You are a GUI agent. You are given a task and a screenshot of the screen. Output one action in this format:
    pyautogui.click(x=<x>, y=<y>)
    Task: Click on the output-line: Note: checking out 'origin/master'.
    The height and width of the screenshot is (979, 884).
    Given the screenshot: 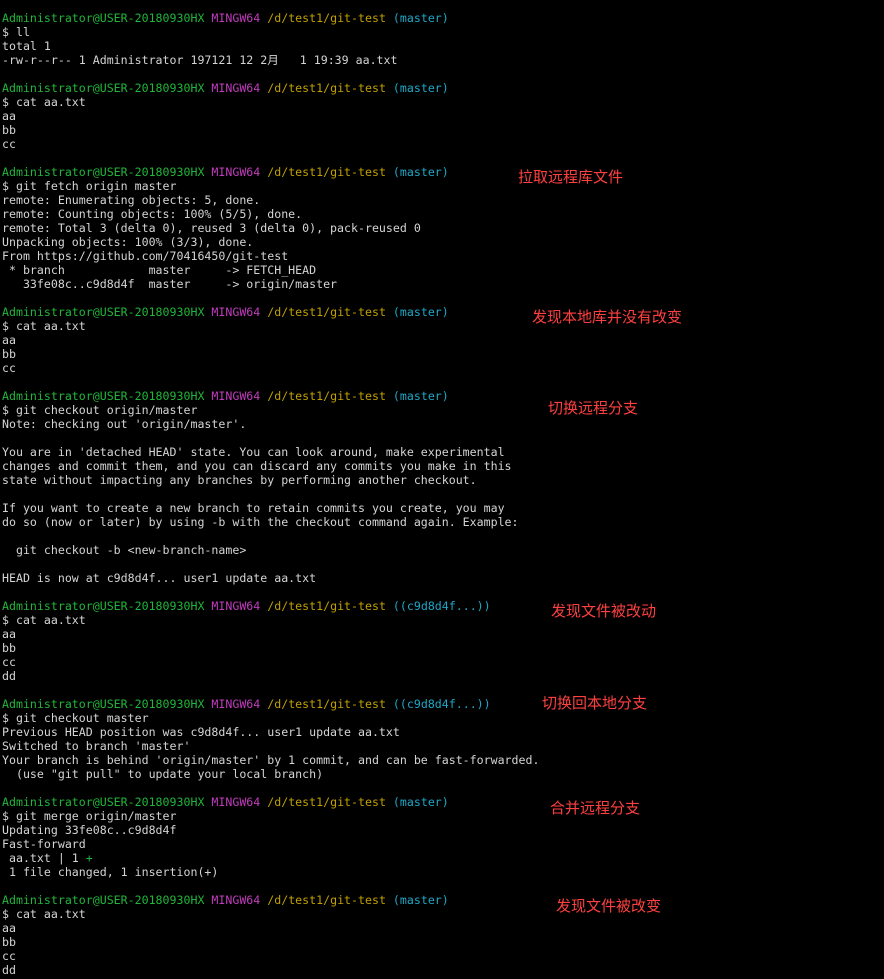 What is the action you would take?
    pyautogui.click(x=124, y=424)
    